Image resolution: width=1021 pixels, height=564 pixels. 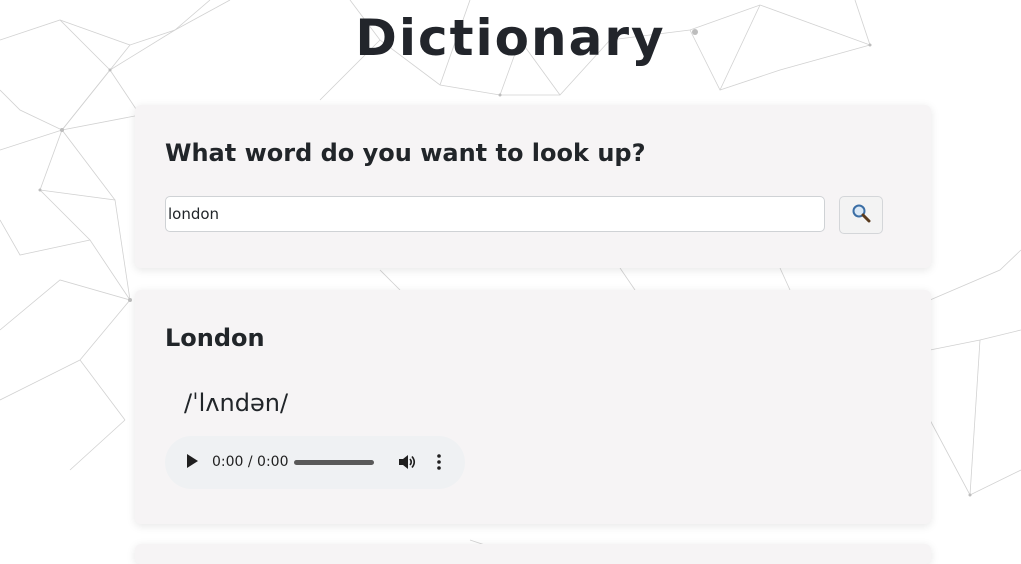 I want to click on volume-button, so click(x=407, y=462).